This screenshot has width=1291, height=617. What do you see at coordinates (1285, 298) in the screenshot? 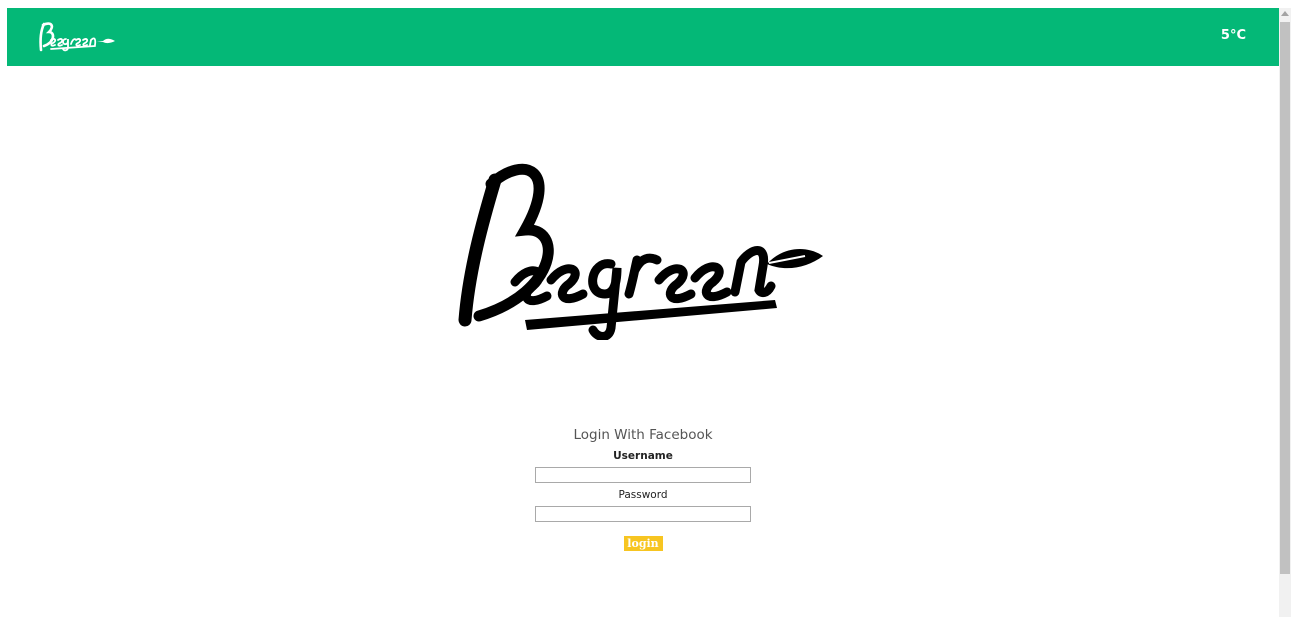
I see `scrollbar-thumb` at bounding box center [1285, 298].